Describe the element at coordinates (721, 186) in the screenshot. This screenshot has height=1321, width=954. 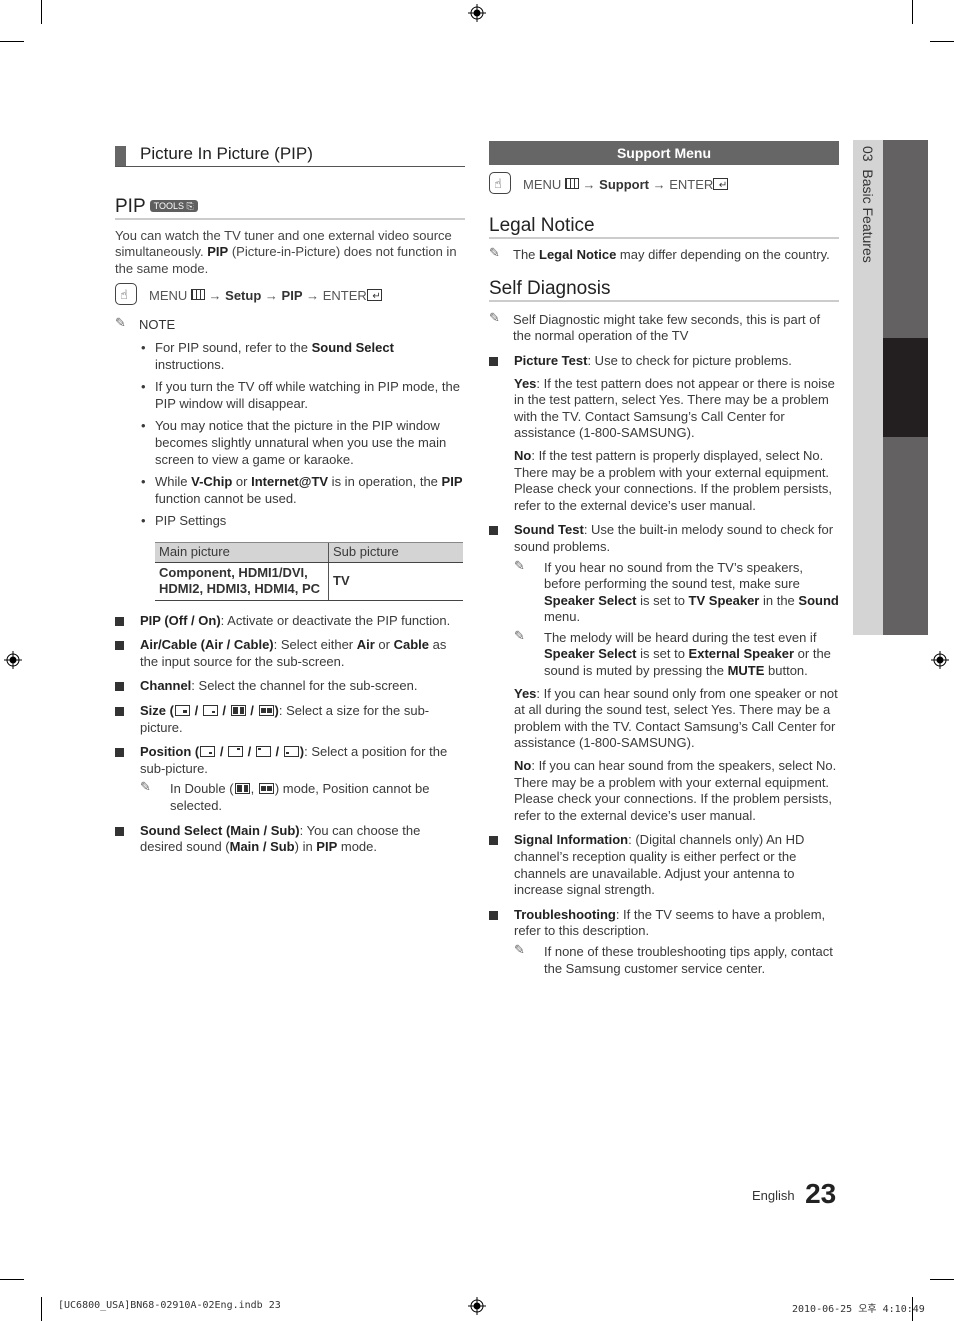
I see `enter-icon` at that location.